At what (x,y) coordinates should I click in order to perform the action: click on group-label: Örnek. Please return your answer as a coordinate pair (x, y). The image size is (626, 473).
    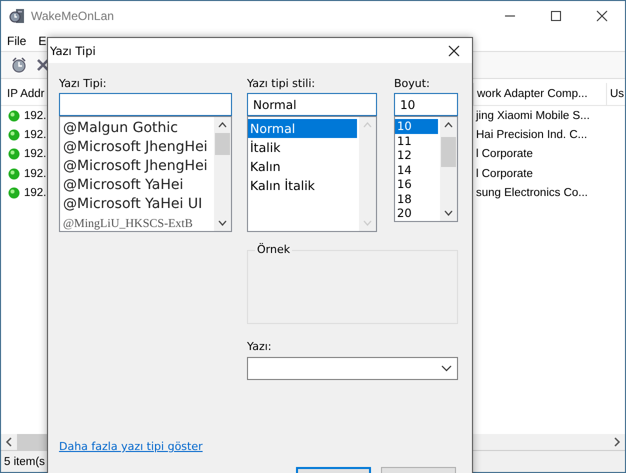
    Looking at the image, I should click on (273, 249).